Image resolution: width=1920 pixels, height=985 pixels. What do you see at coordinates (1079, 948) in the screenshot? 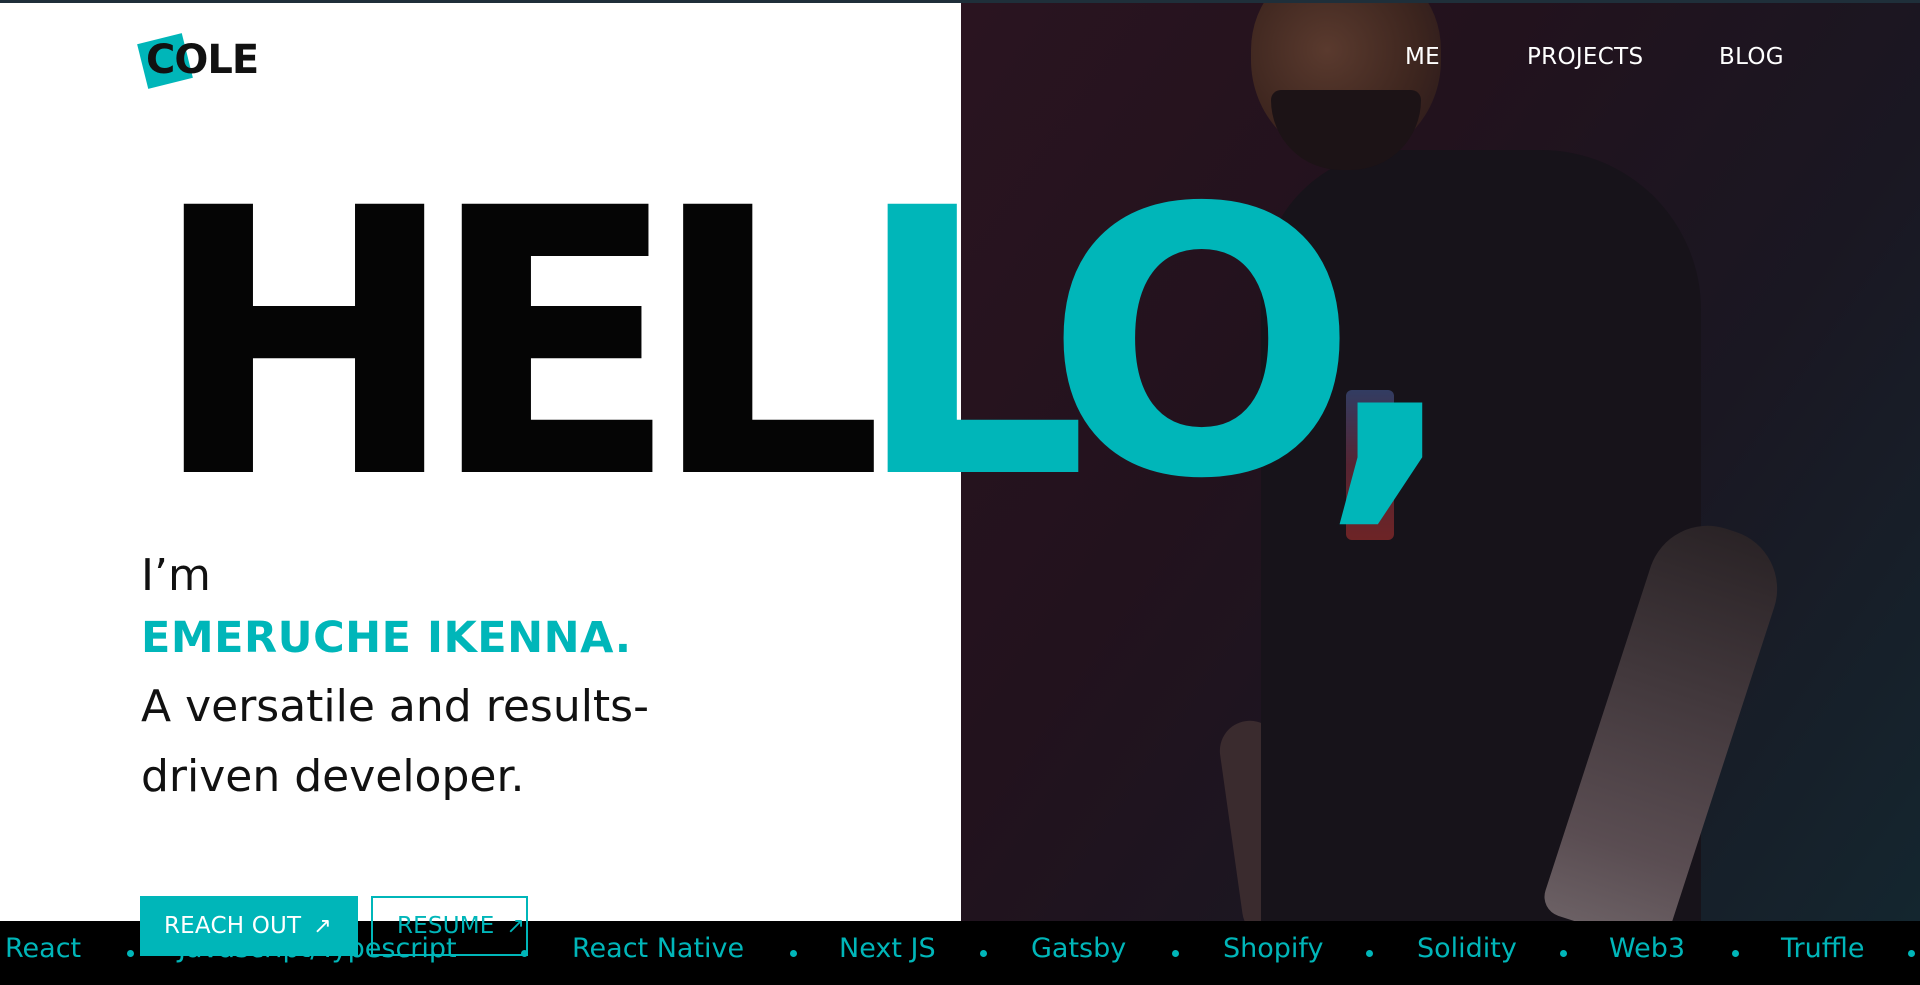
I see `ticker-item-gatsby: Gatsby` at bounding box center [1079, 948].